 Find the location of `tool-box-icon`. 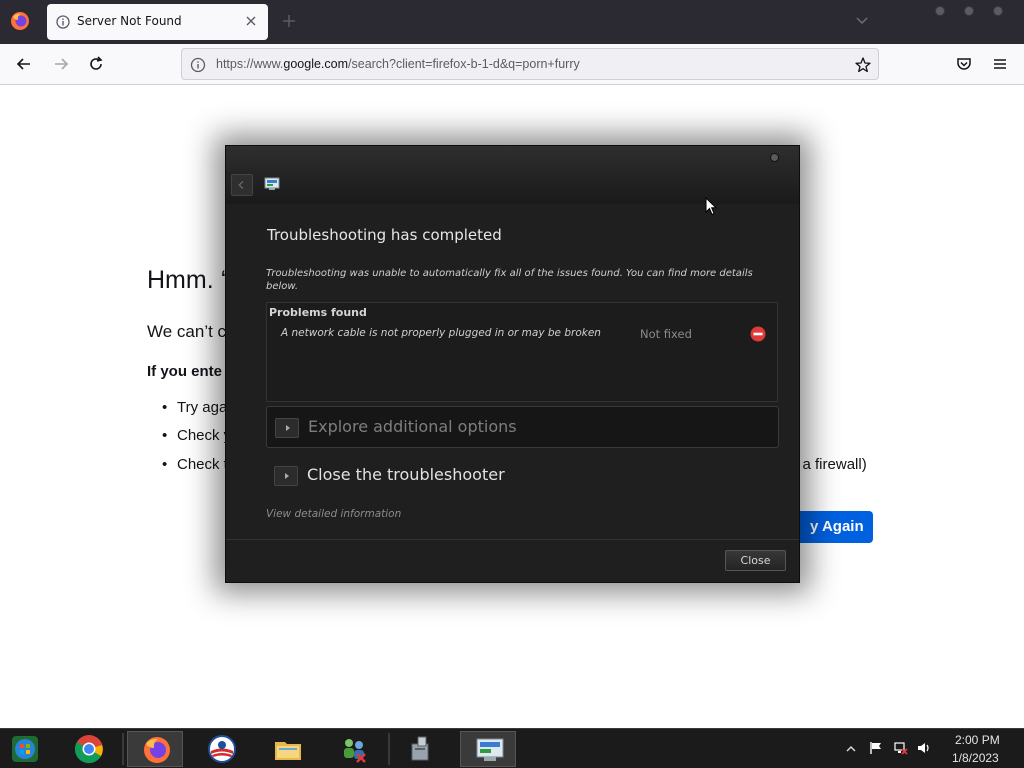

tool-box-icon is located at coordinates (420, 748).